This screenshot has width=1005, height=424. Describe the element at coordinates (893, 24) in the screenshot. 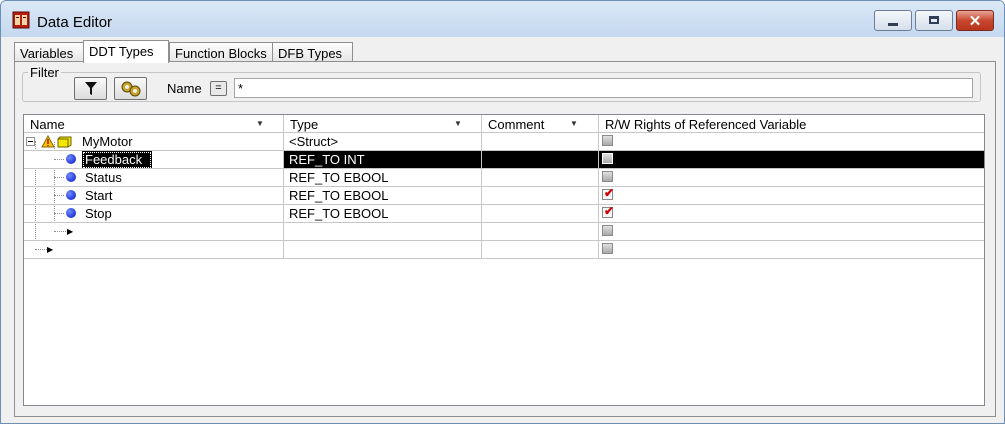

I see `minimize-icon` at that location.